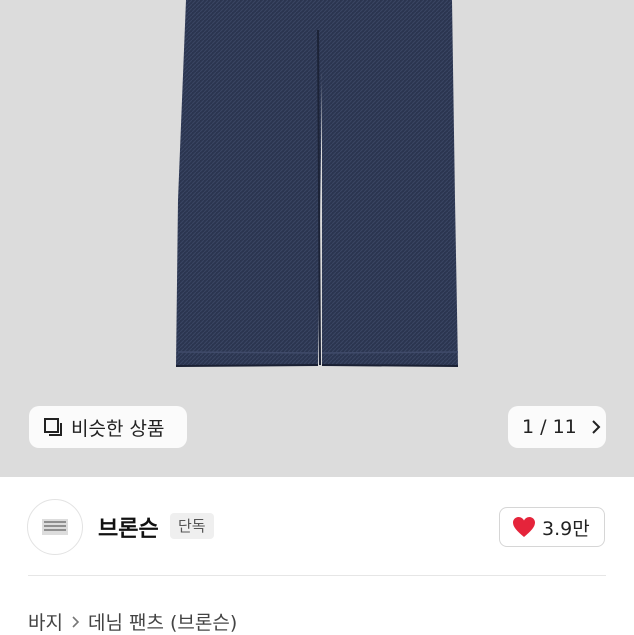  I want to click on heart-icon, so click(524, 527).